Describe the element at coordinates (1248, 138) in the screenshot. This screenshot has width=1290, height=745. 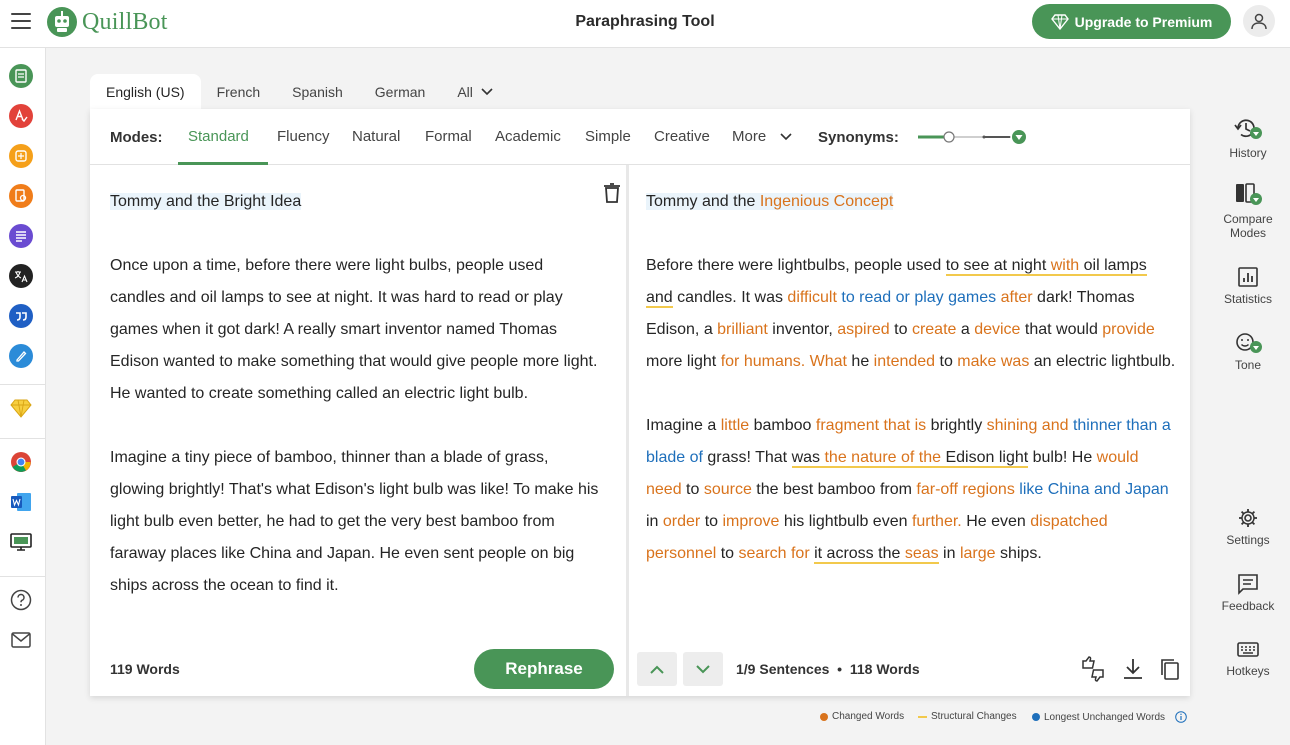
I see `history-button: History` at that location.